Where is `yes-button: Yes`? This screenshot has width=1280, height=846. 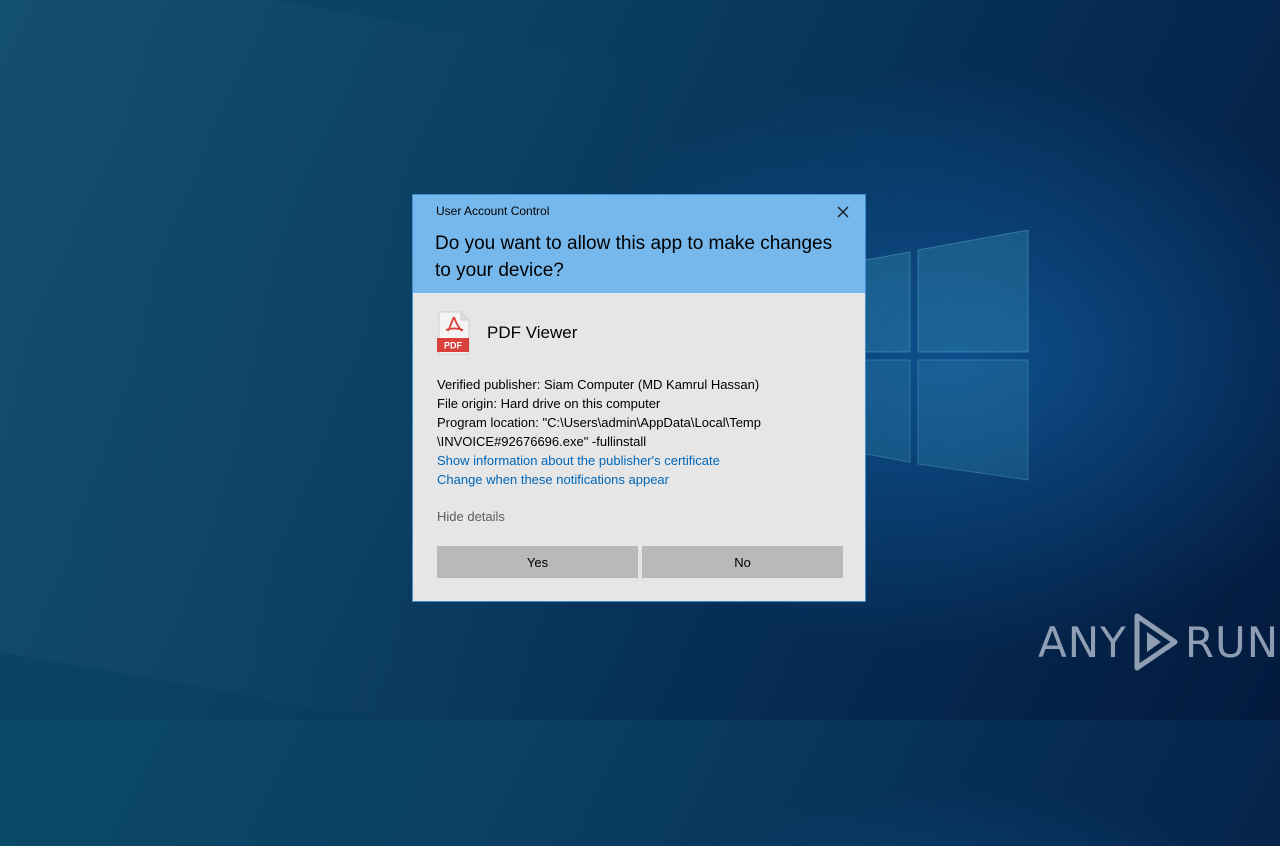 yes-button: Yes is located at coordinates (537, 562).